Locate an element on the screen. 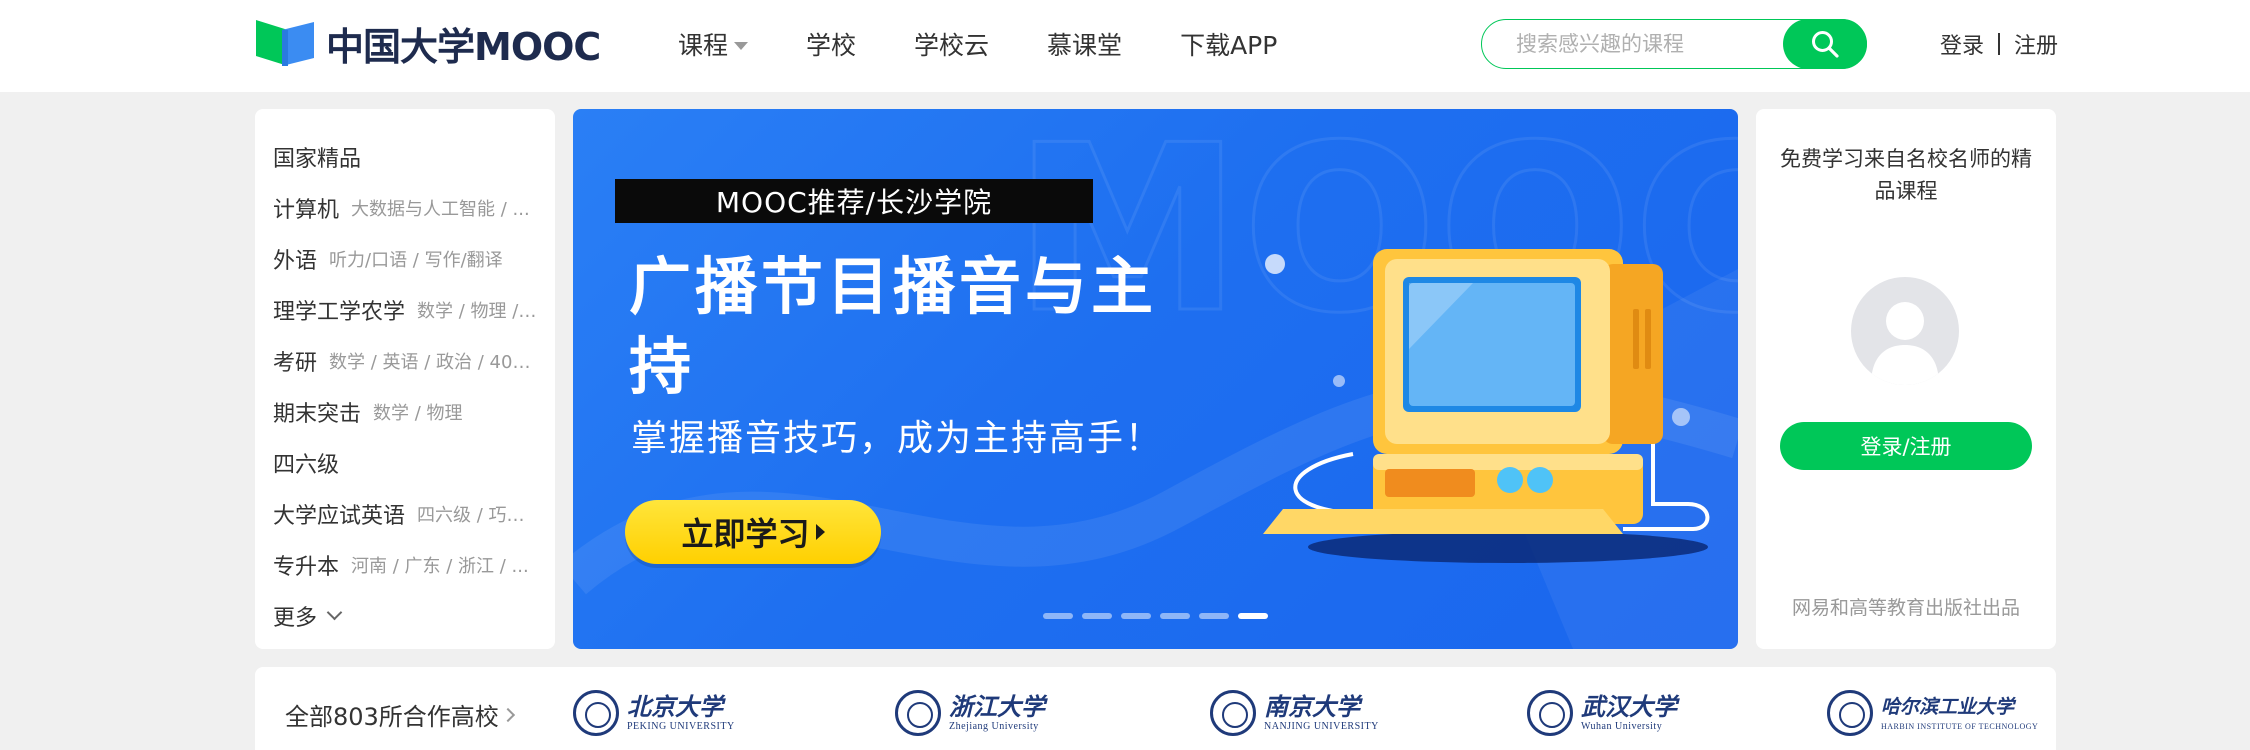  school-logo-peking: 北京大学 PEKING UNIVERSITY is located at coordinates (654, 713).